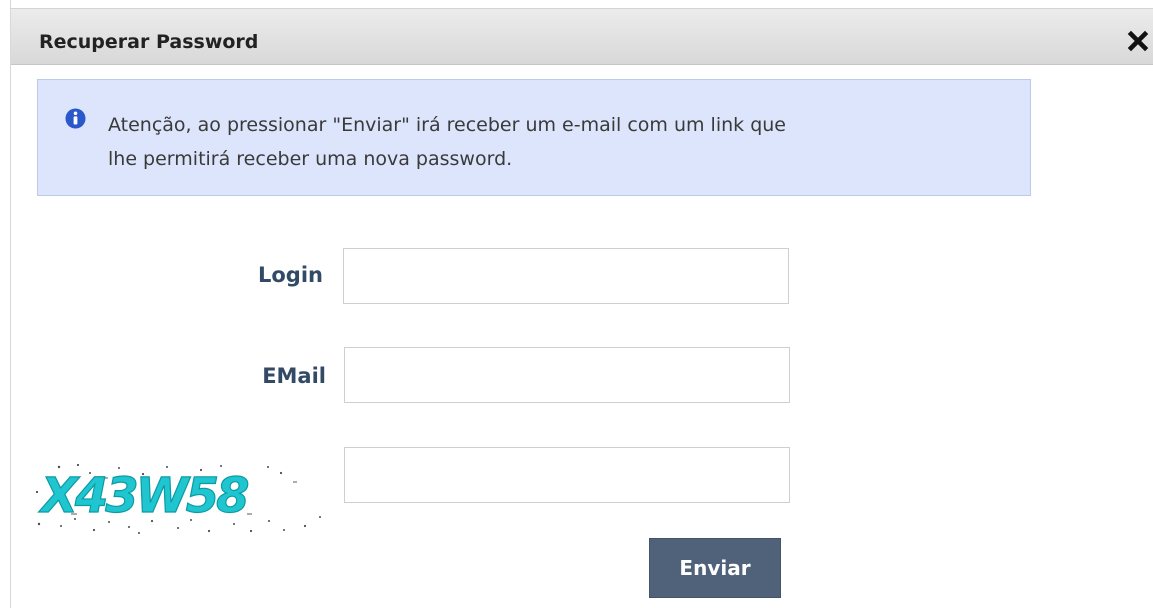 This screenshot has width=1153, height=608. Describe the element at coordinates (715, 568) in the screenshot. I see `submit-button: Enviar` at that location.